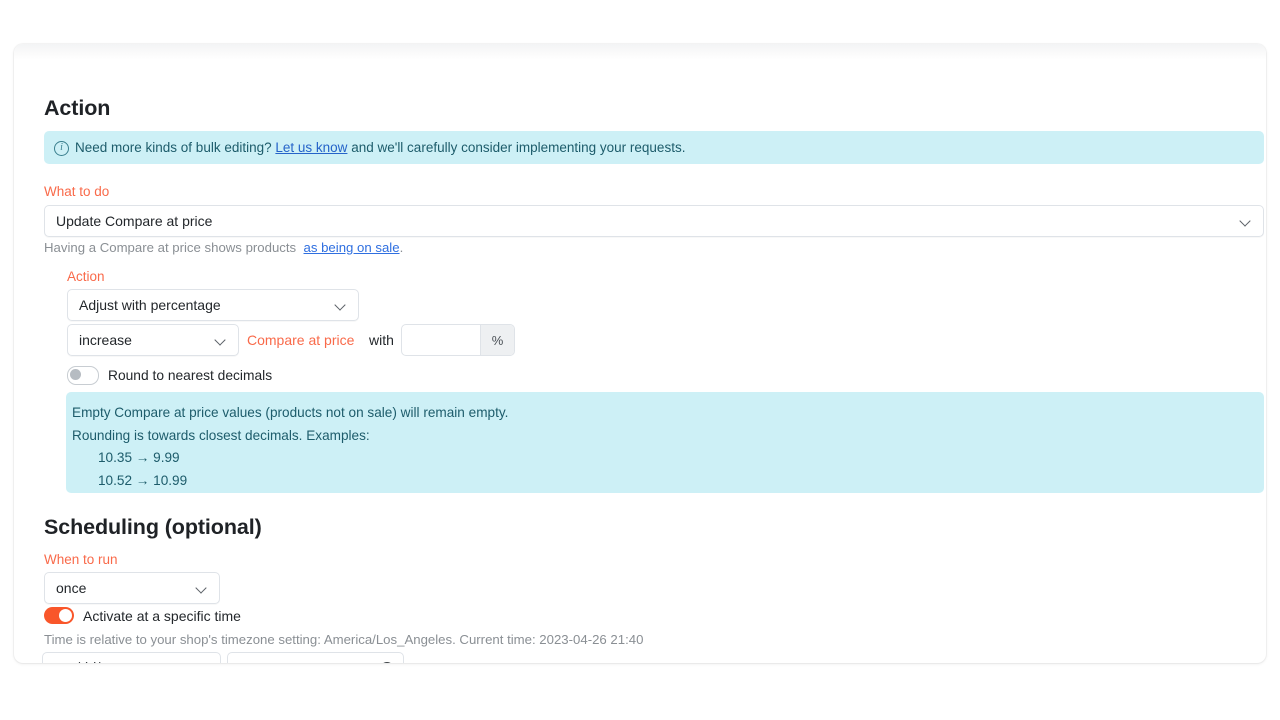 Image resolution: width=1280 pixels, height=720 pixels. I want to click on scheduling-section-title: Scheduling (optional), so click(153, 527).